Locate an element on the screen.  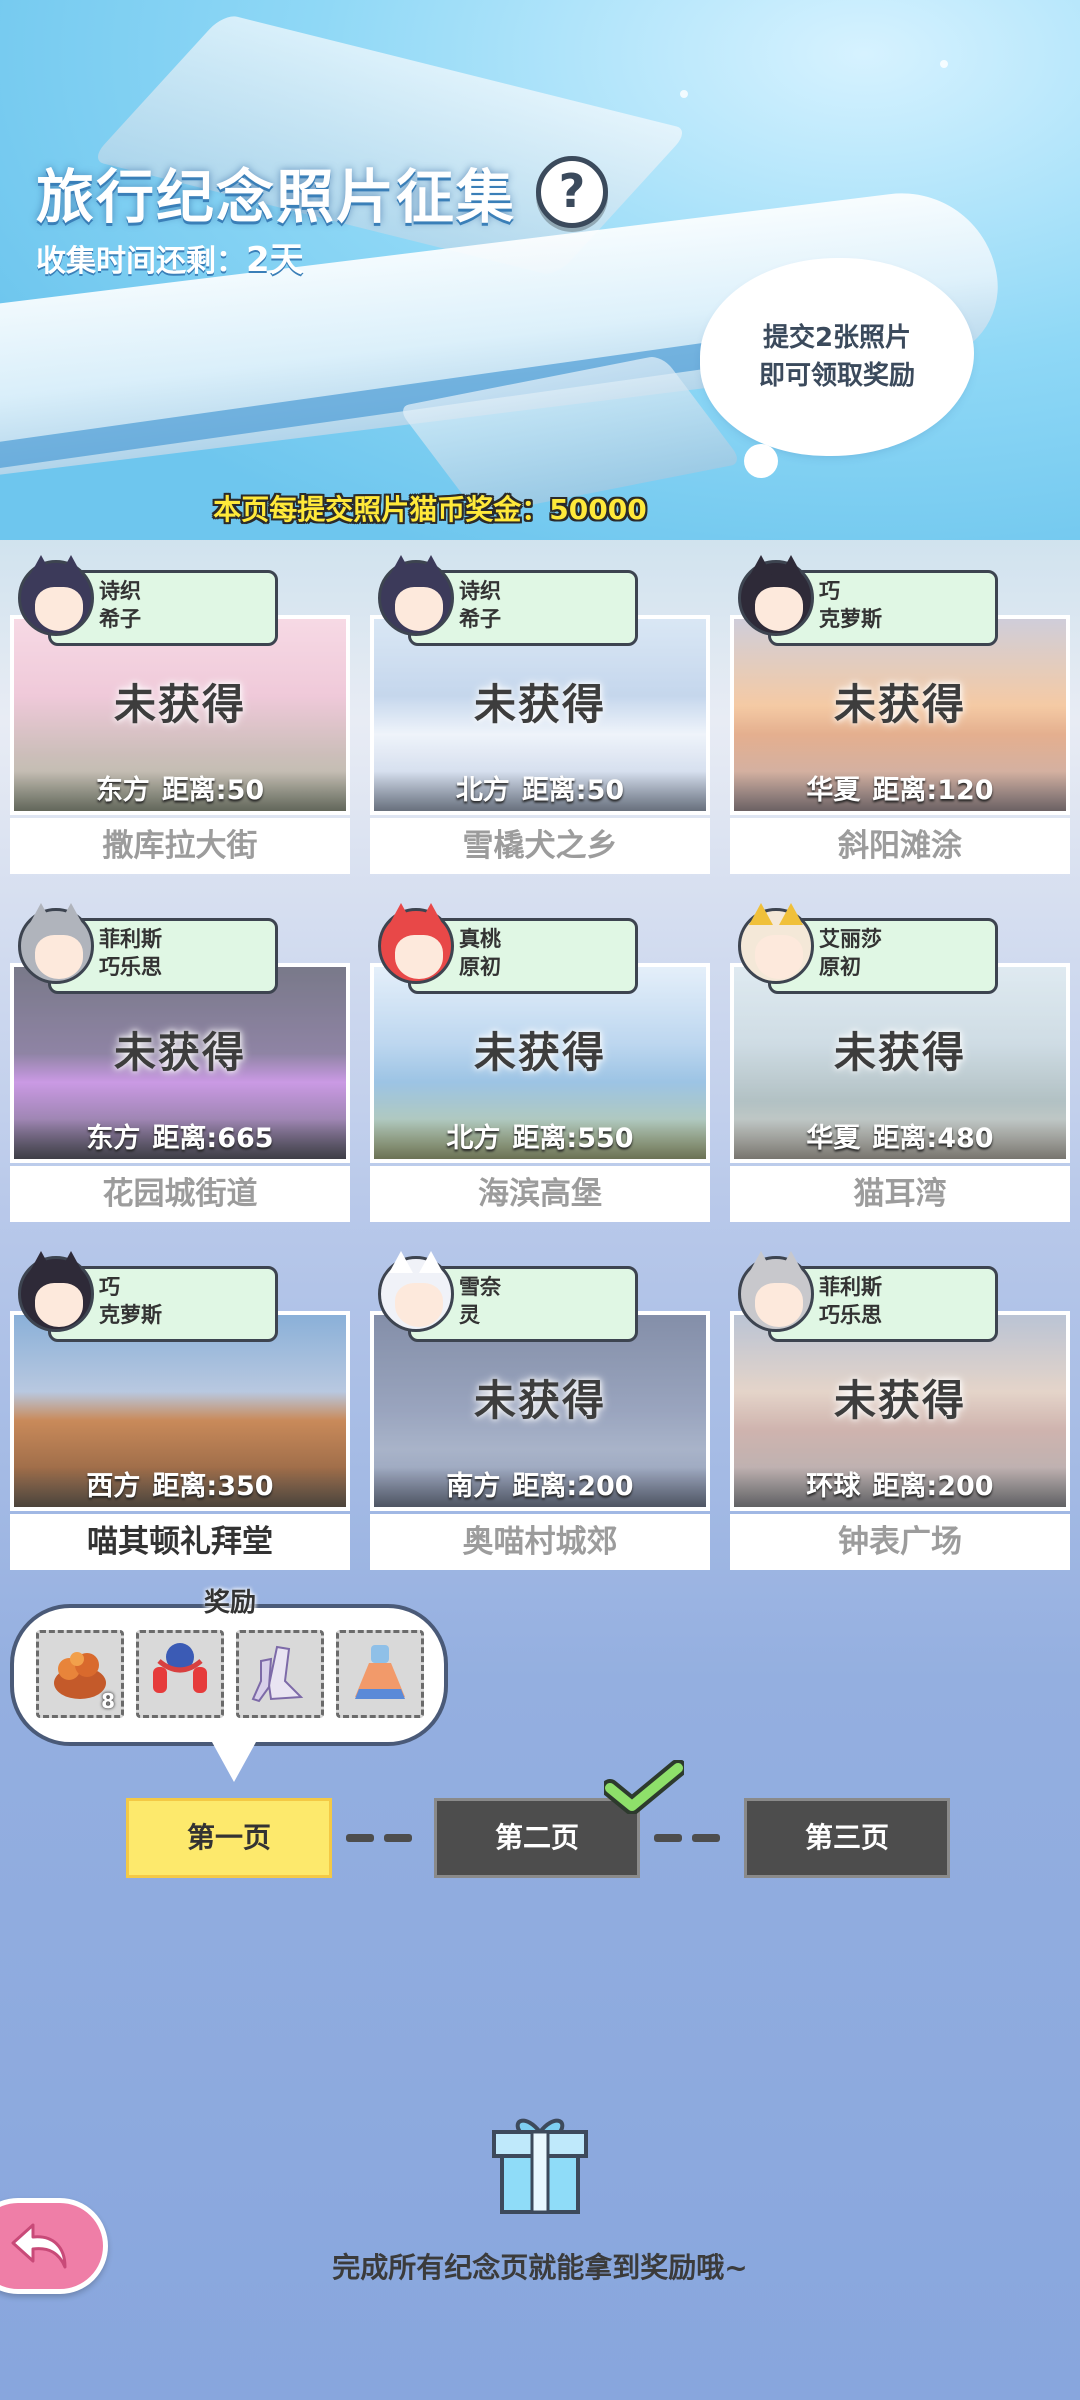
page-3-button: 第三页 is located at coordinates (847, 1838).